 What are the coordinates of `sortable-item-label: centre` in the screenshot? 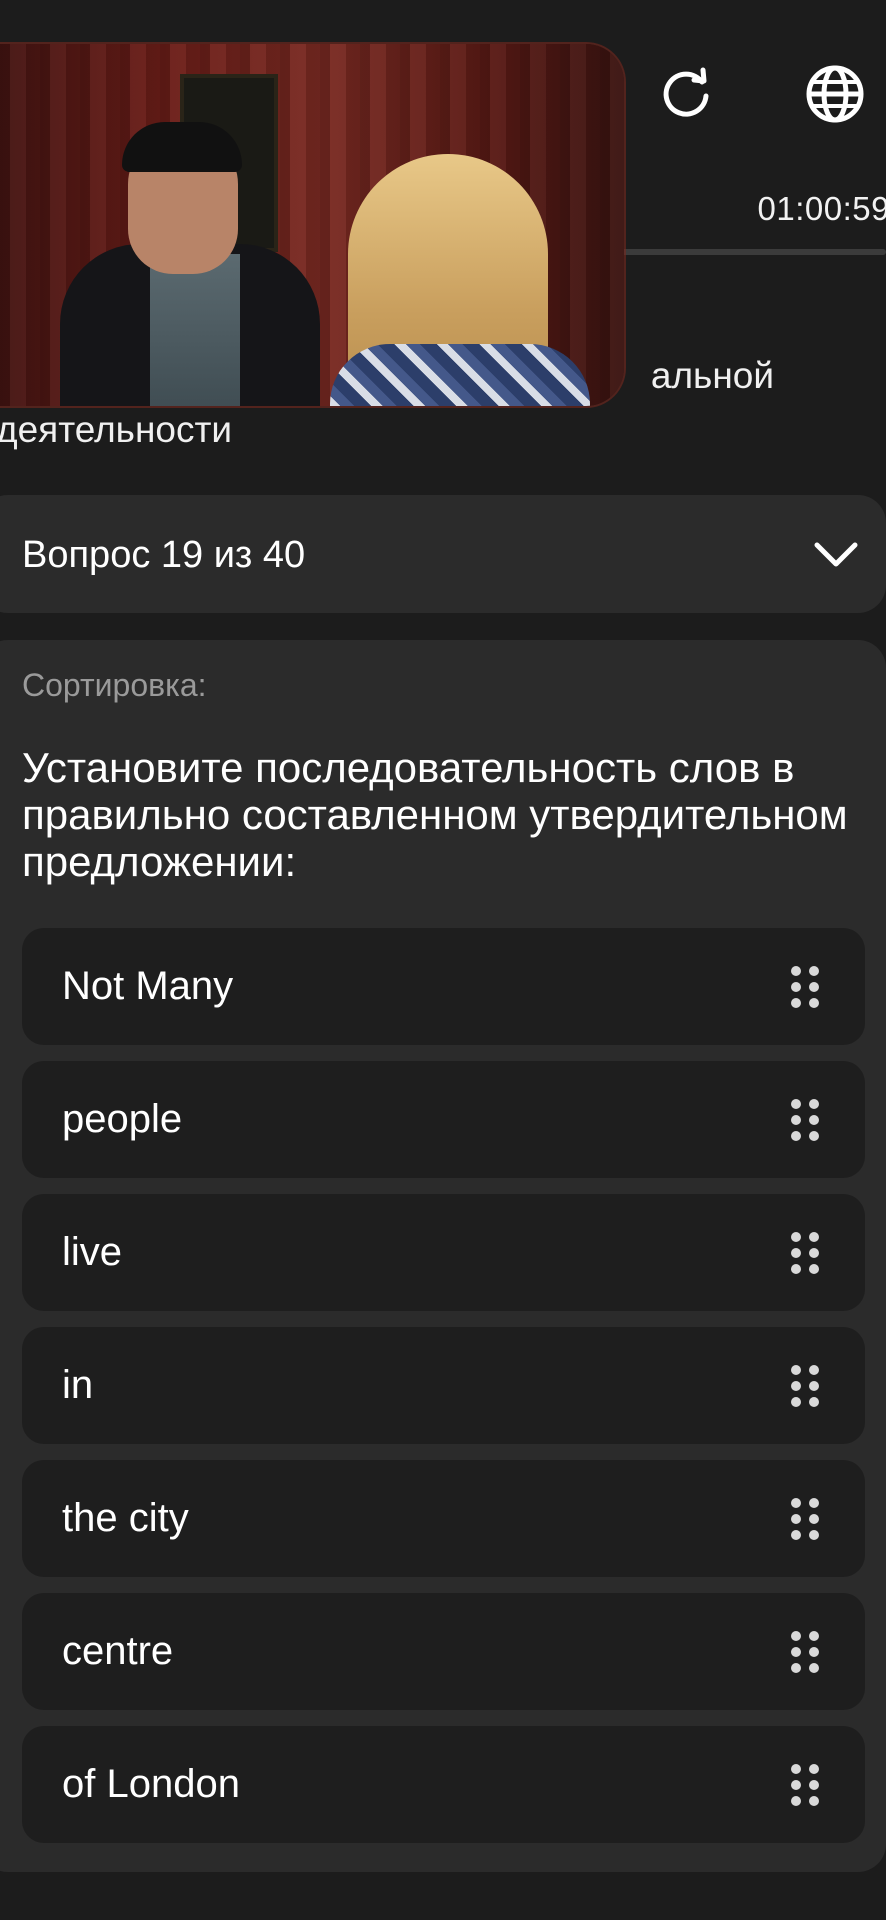 It's located at (118, 1651).